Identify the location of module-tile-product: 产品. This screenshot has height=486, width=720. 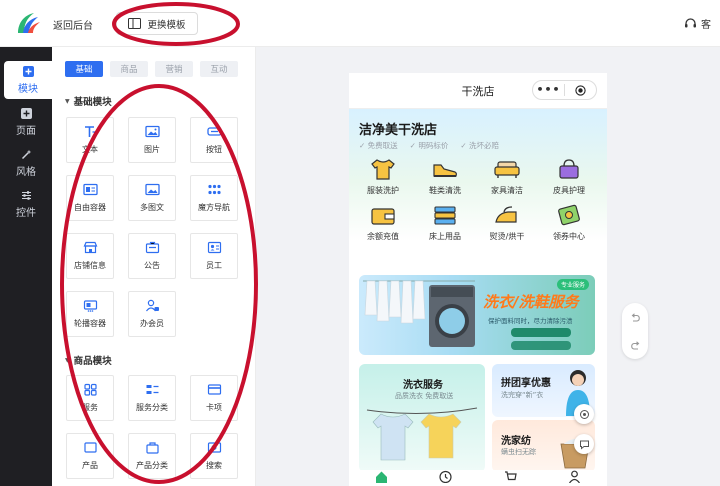
(90, 456).